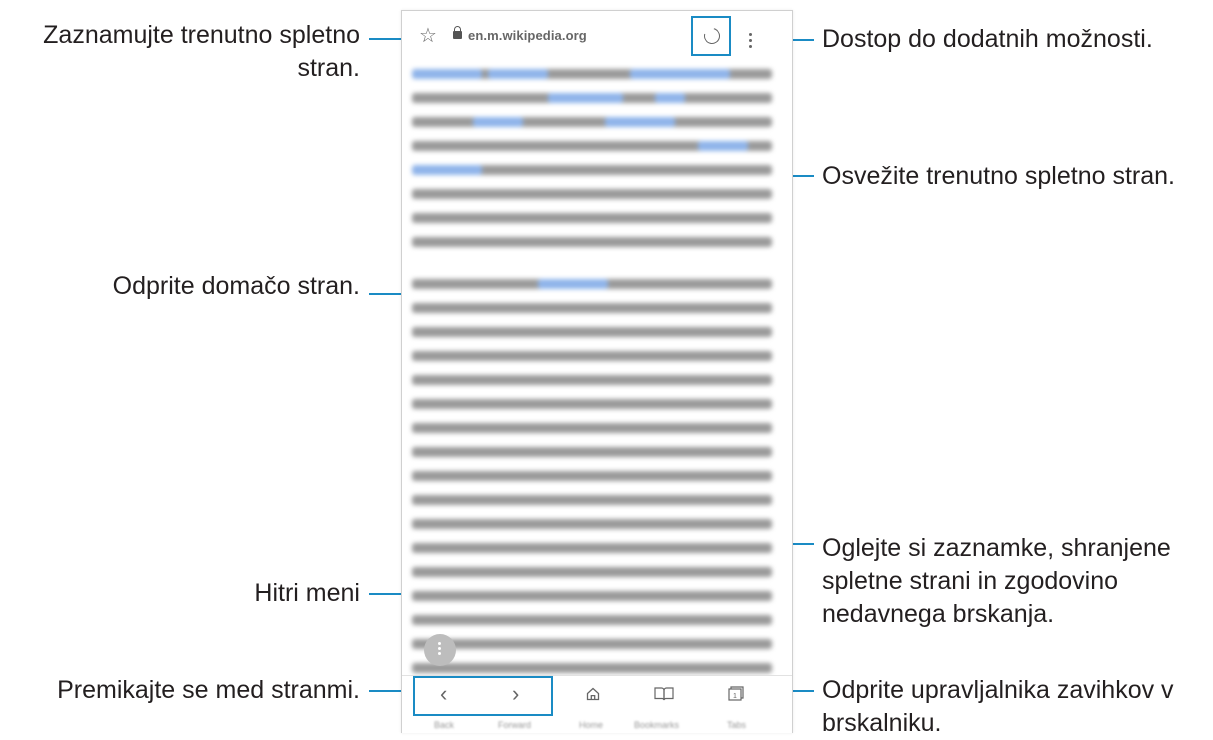 The width and height of the screenshot is (1213, 740). I want to click on callout-refresh: Osvežite trenutno spletno stran., so click(998, 176).